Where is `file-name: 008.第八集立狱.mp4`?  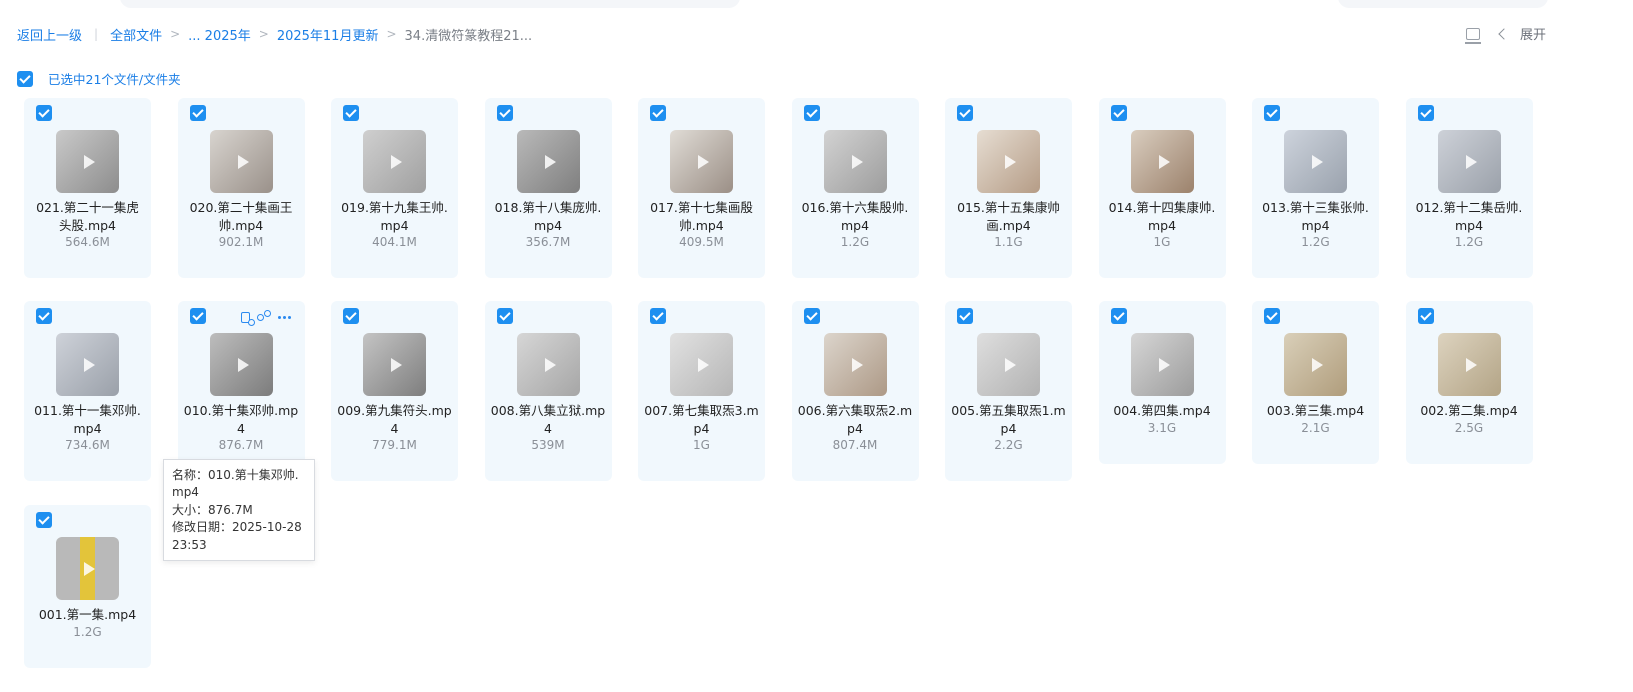 file-name: 008.第八集立狱.mp4 is located at coordinates (548, 419).